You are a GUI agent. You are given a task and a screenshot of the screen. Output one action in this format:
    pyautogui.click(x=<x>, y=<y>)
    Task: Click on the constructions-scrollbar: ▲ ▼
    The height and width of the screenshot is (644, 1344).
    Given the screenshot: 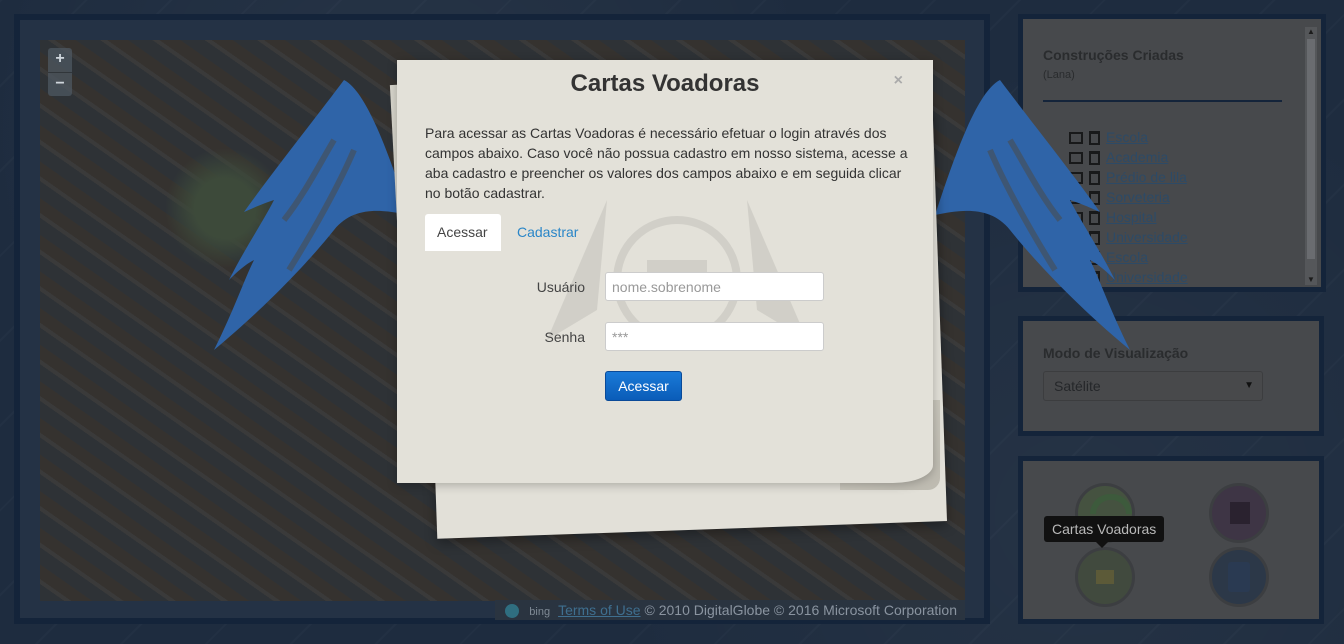 What is the action you would take?
    pyautogui.click(x=1311, y=156)
    